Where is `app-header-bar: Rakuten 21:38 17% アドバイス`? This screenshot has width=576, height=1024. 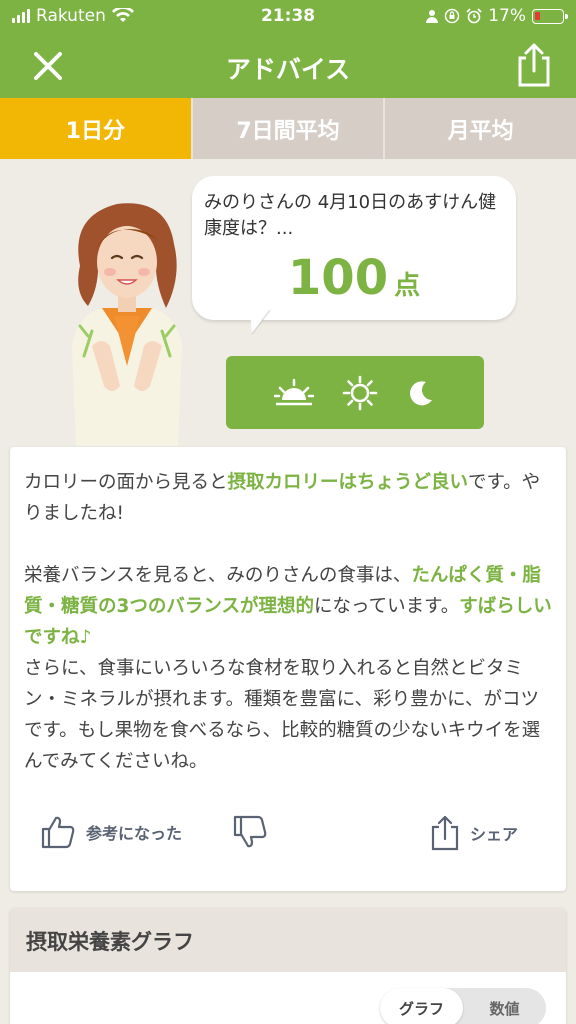 app-header-bar: Rakuten 21:38 17% アドバイス is located at coordinates (288, 49).